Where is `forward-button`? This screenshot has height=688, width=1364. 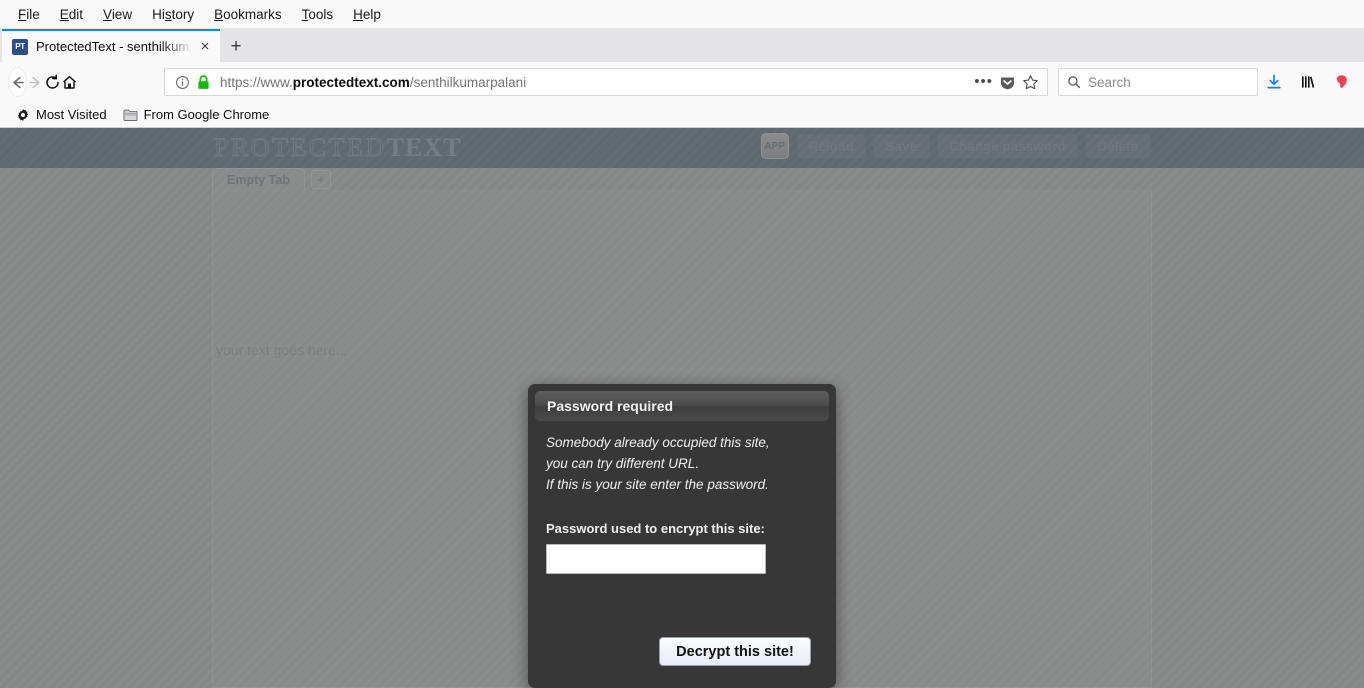
forward-button is located at coordinates (35, 82).